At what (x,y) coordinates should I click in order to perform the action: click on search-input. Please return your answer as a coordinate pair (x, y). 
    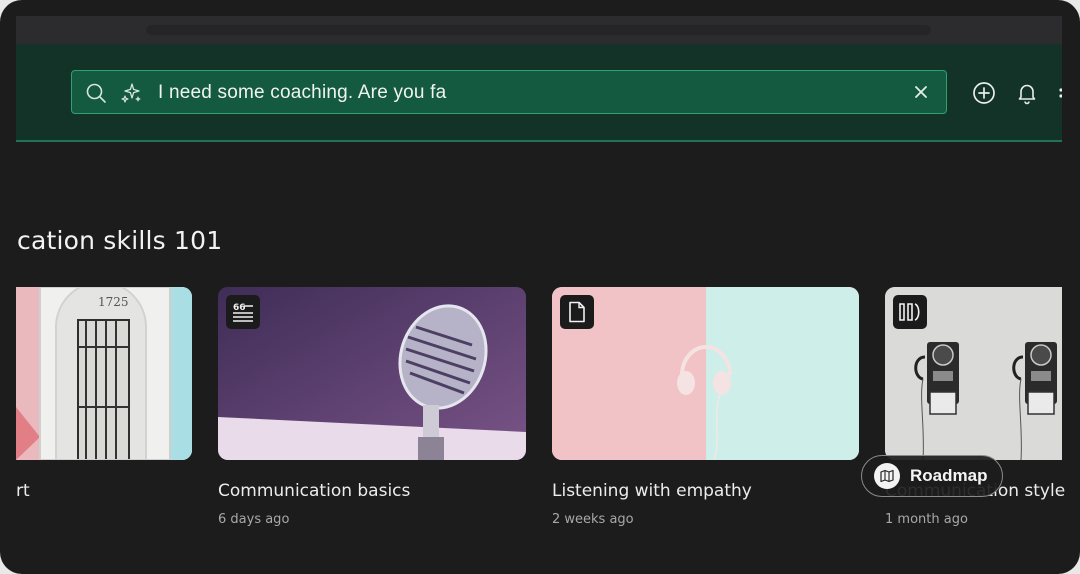
    Looking at the image, I should click on (528, 93).